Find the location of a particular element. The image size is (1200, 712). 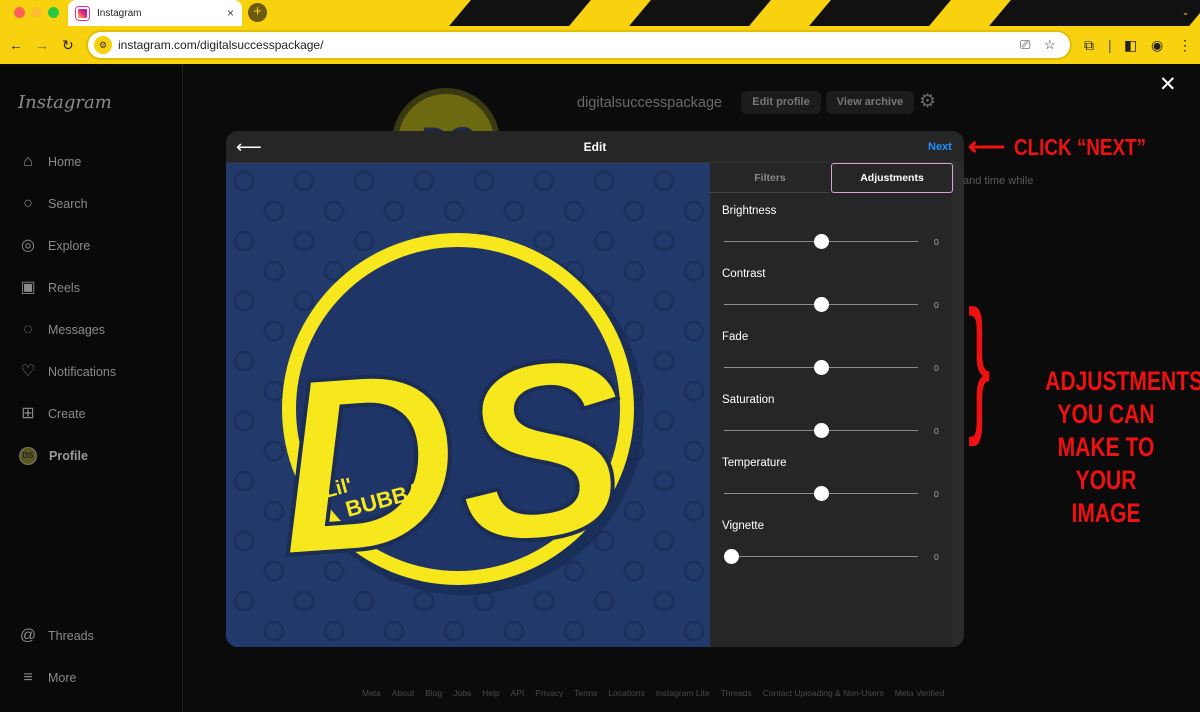

footer-link: About is located at coordinates (403, 693).